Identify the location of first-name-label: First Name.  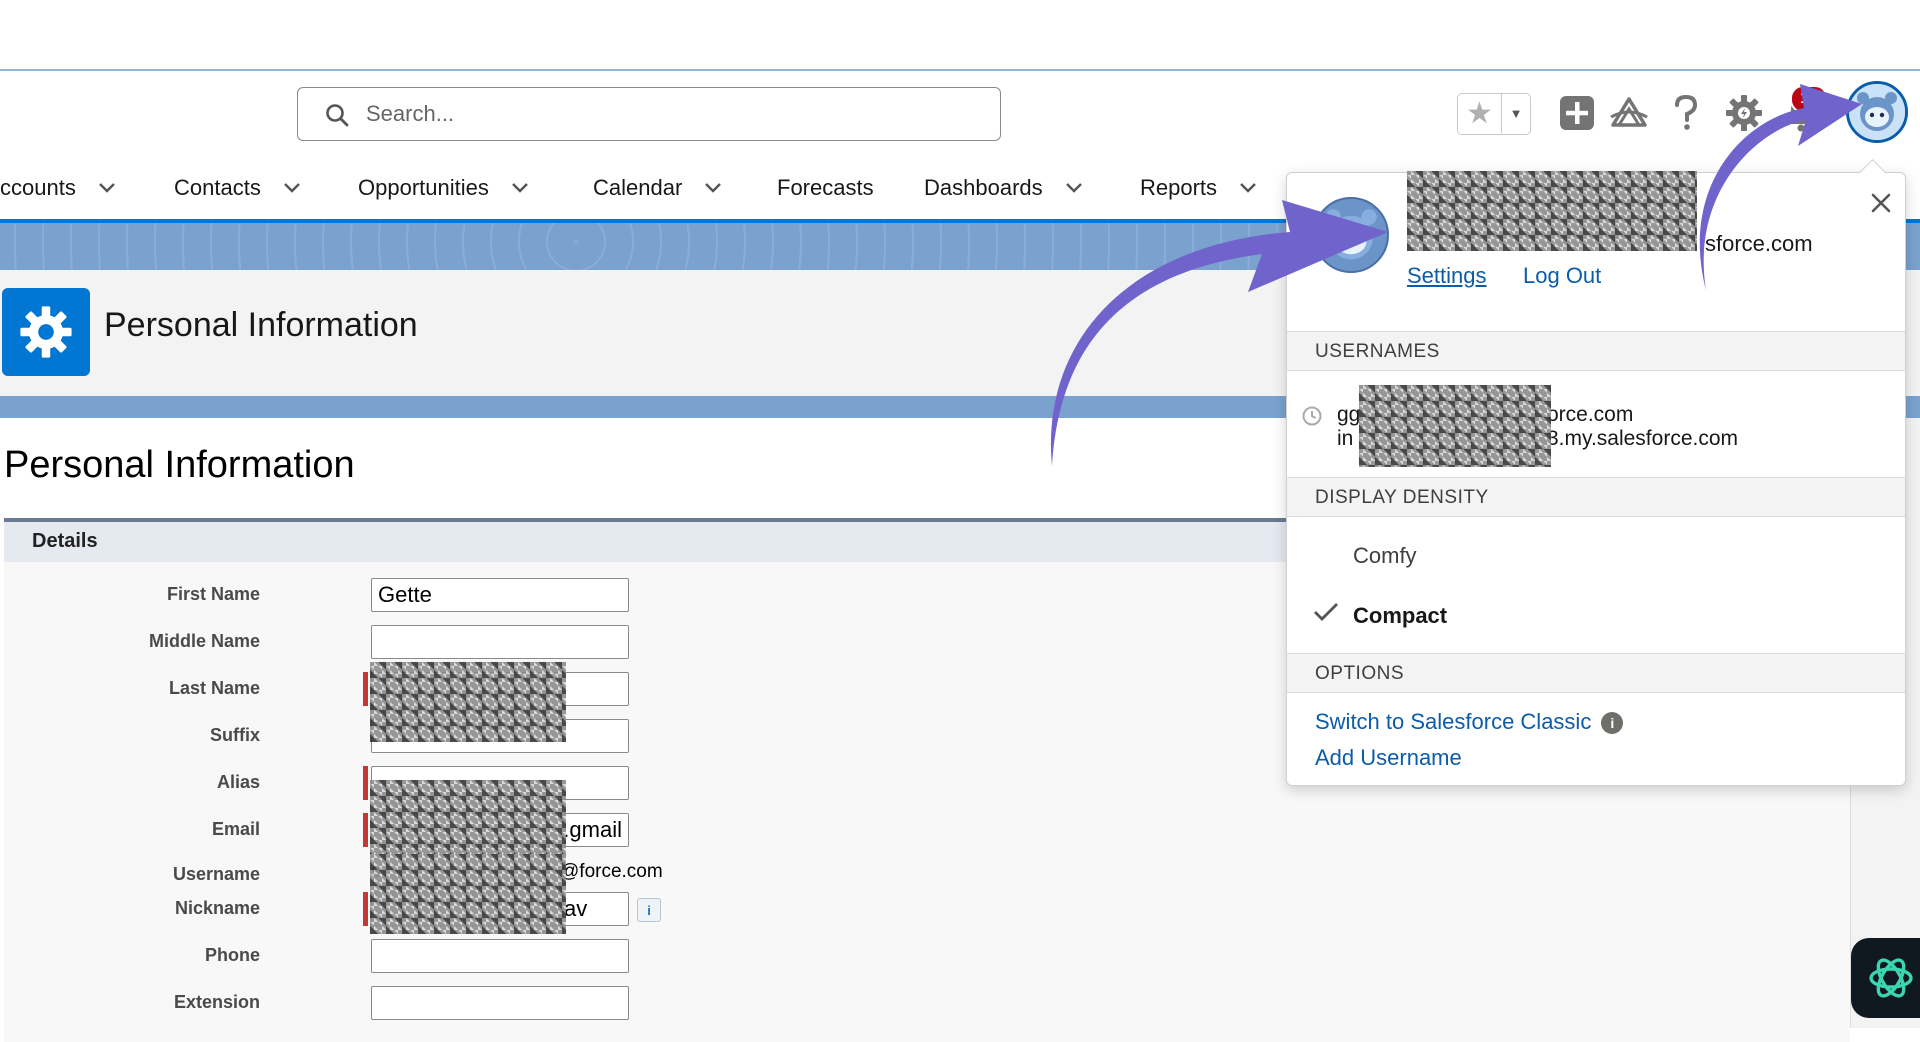
(213, 594).